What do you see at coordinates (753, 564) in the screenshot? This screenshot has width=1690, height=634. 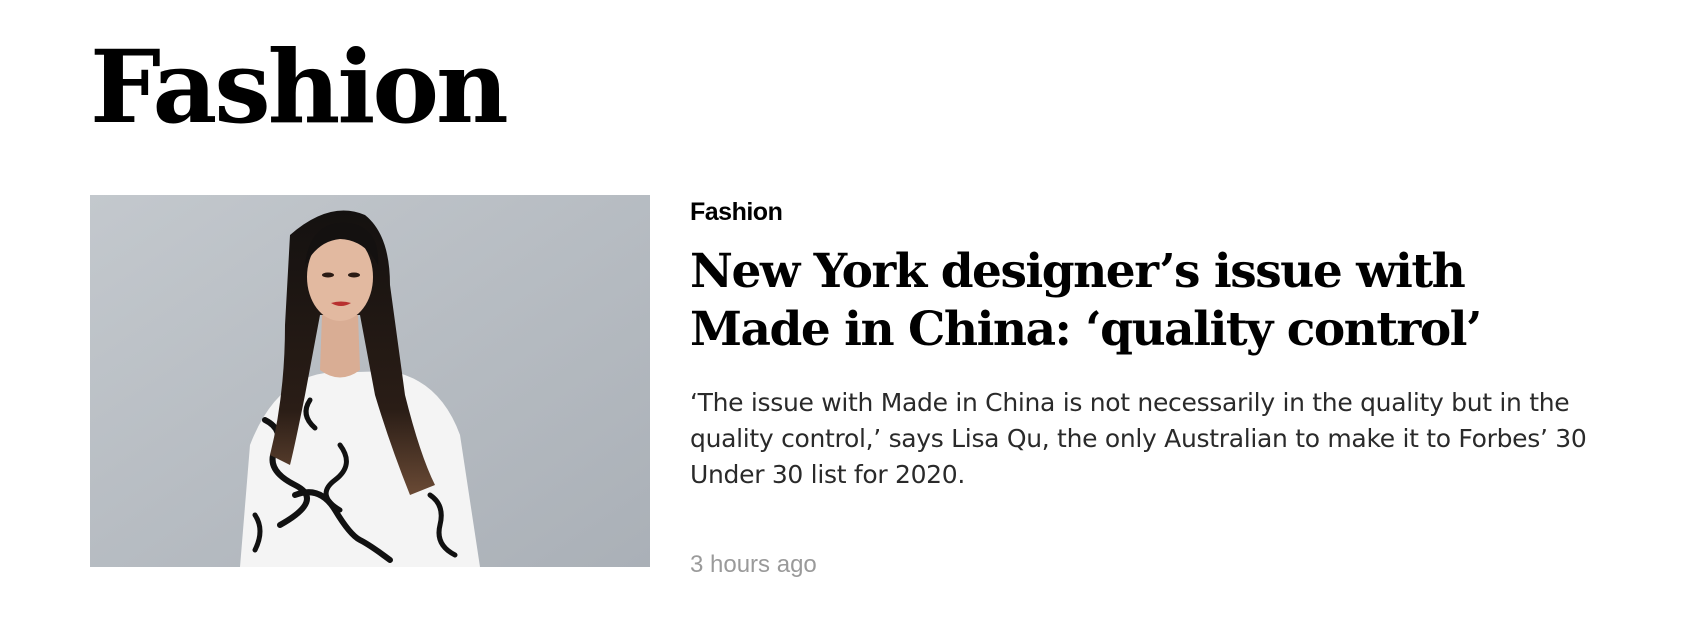 I see `article-timestamp: 3 hours ago` at bounding box center [753, 564].